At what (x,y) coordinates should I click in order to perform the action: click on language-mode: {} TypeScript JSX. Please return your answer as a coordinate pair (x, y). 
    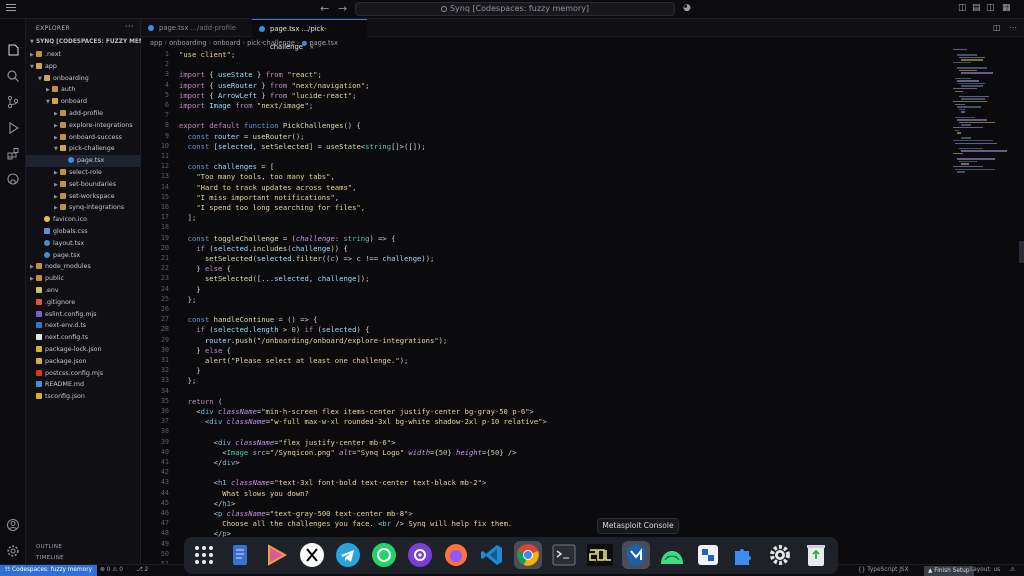
    Looking at the image, I should click on (883, 570).